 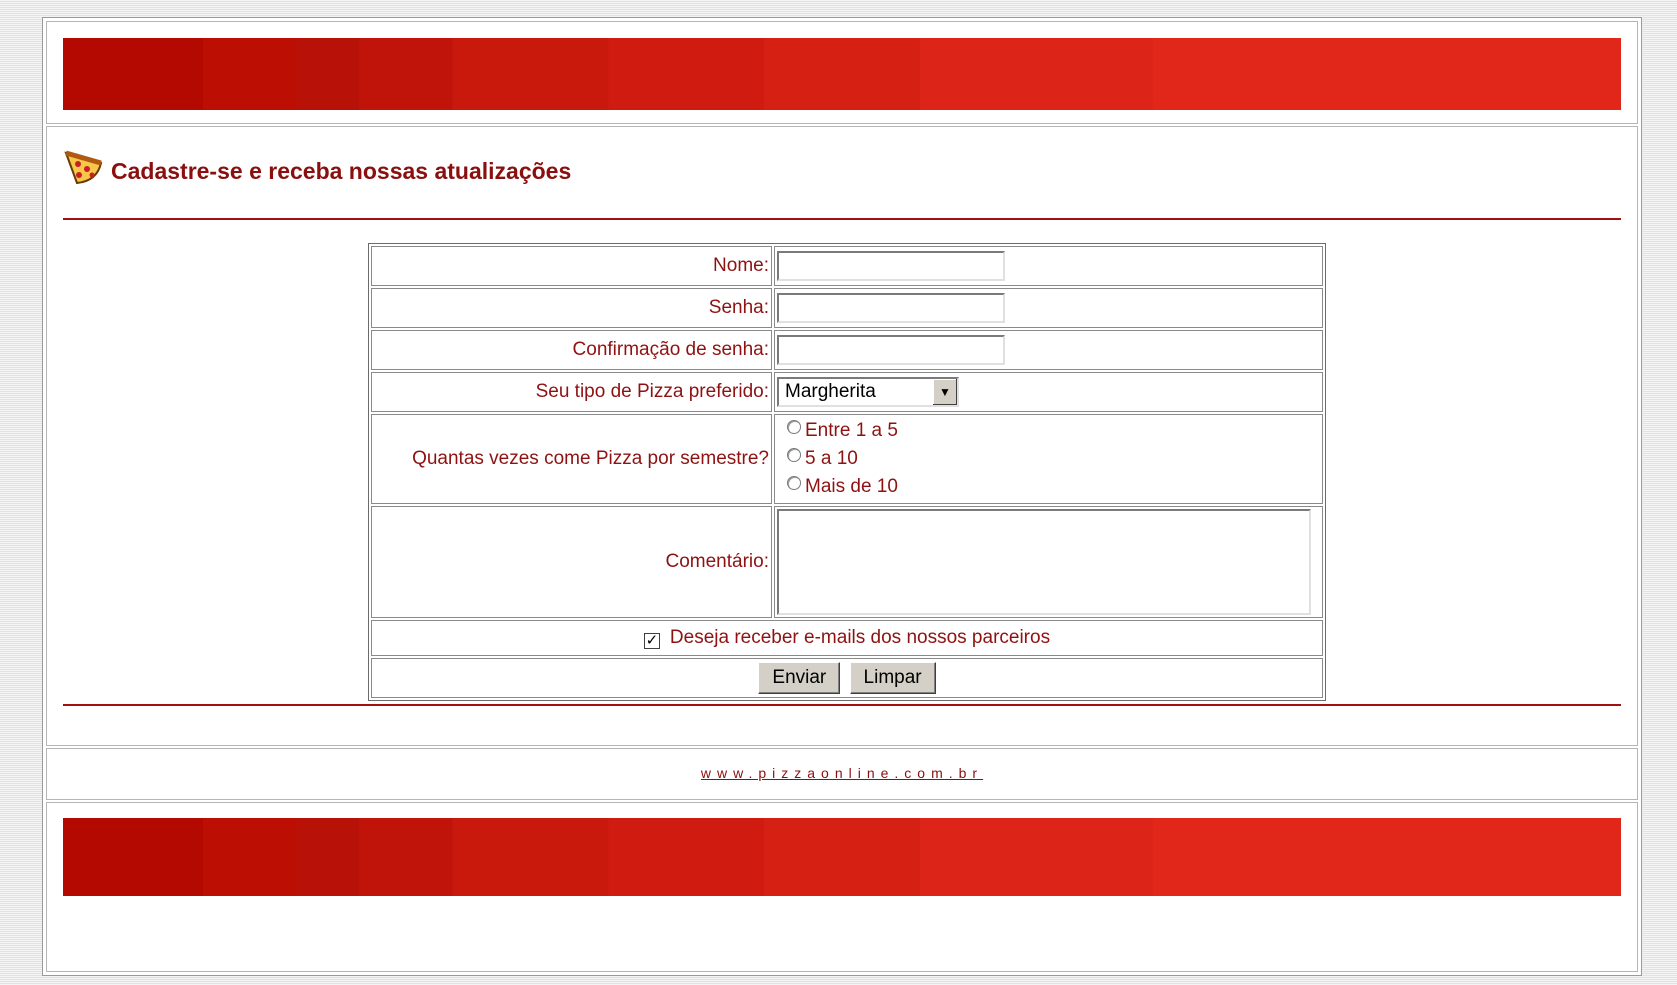 What do you see at coordinates (799, 678) in the screenshot?
I see `submit-button: Enviar` at bounding box center [799, 678].